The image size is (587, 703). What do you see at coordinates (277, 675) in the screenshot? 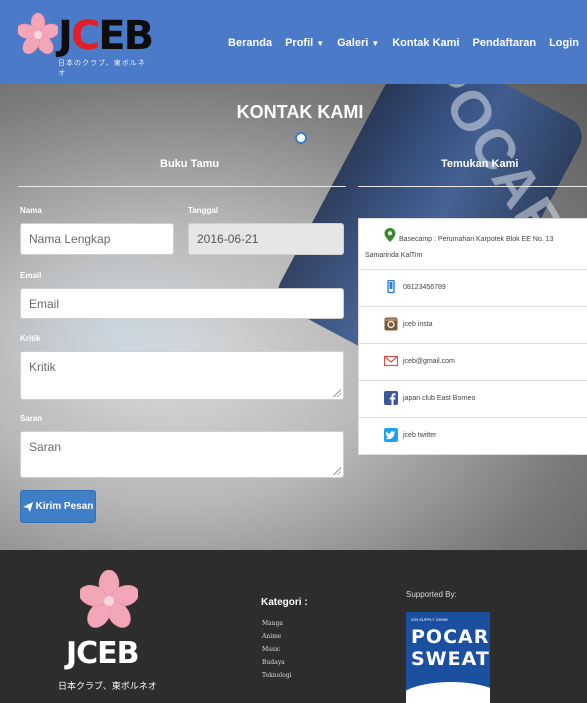
I see `category-link-teknologi: Teknologi` at bounding box center [277, 675].